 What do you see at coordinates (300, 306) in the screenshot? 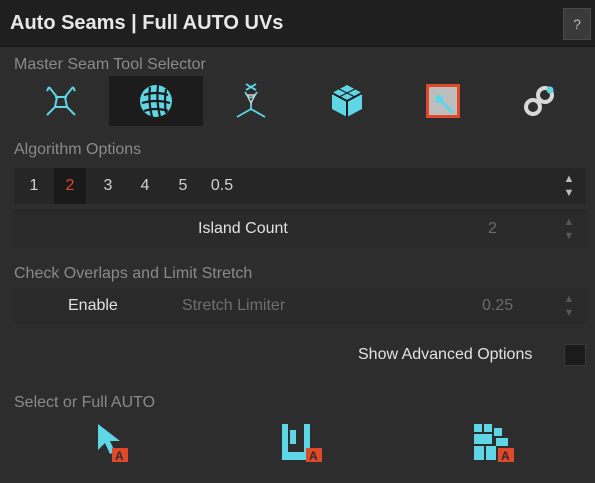
I see `stretch-limit-row: Enable Stretch Limiter 0.25 ▲ ▼` at bounding box center [300, 306].